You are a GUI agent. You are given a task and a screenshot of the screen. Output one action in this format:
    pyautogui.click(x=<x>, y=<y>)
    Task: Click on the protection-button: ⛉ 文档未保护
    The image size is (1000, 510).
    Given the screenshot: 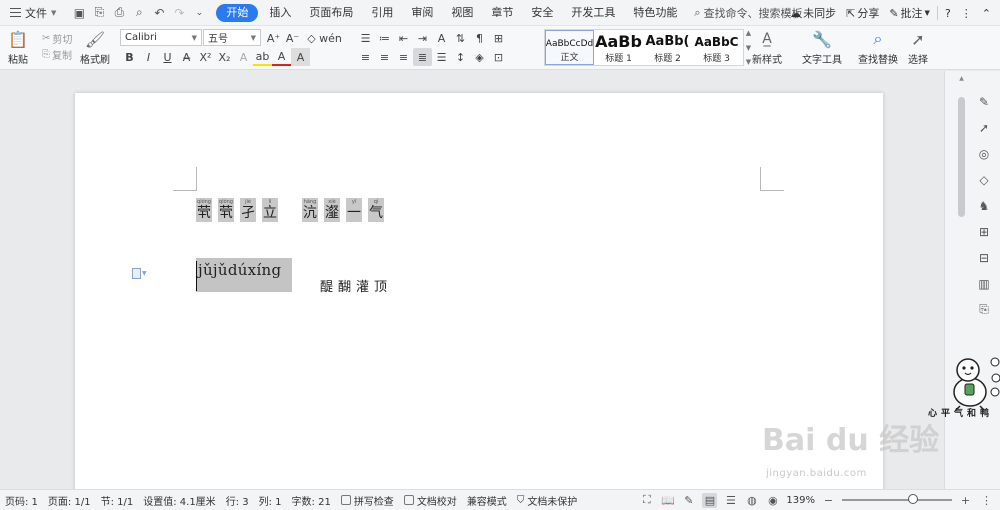 What is the action you would take?
    pyautogui.click(x=547, y=500)
    